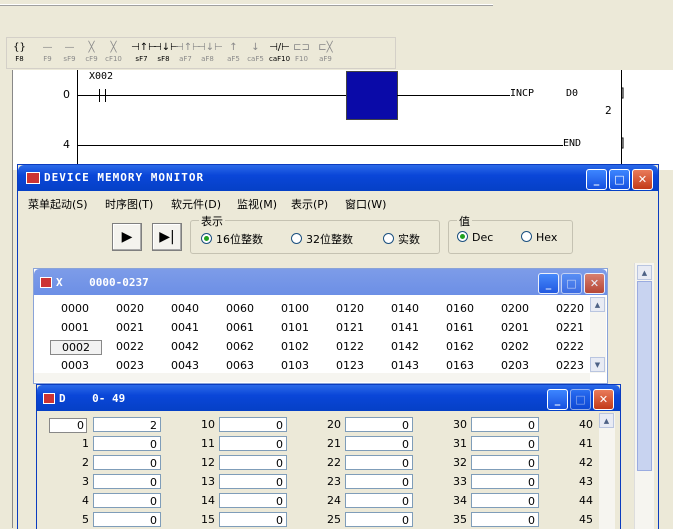 Image resolution: width=673 pixels, height=529 pixels. I want to click on step-button: ▶|, so click(167, 237).